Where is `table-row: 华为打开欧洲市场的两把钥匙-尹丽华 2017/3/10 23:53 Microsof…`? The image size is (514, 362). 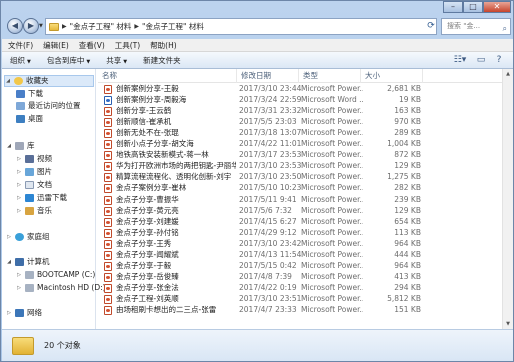
table-row: 华为打开欧洲市场的两把钥匙-尹丽华 2017/3/10 23:53 Microsof… is located at coordinates (305, 166).